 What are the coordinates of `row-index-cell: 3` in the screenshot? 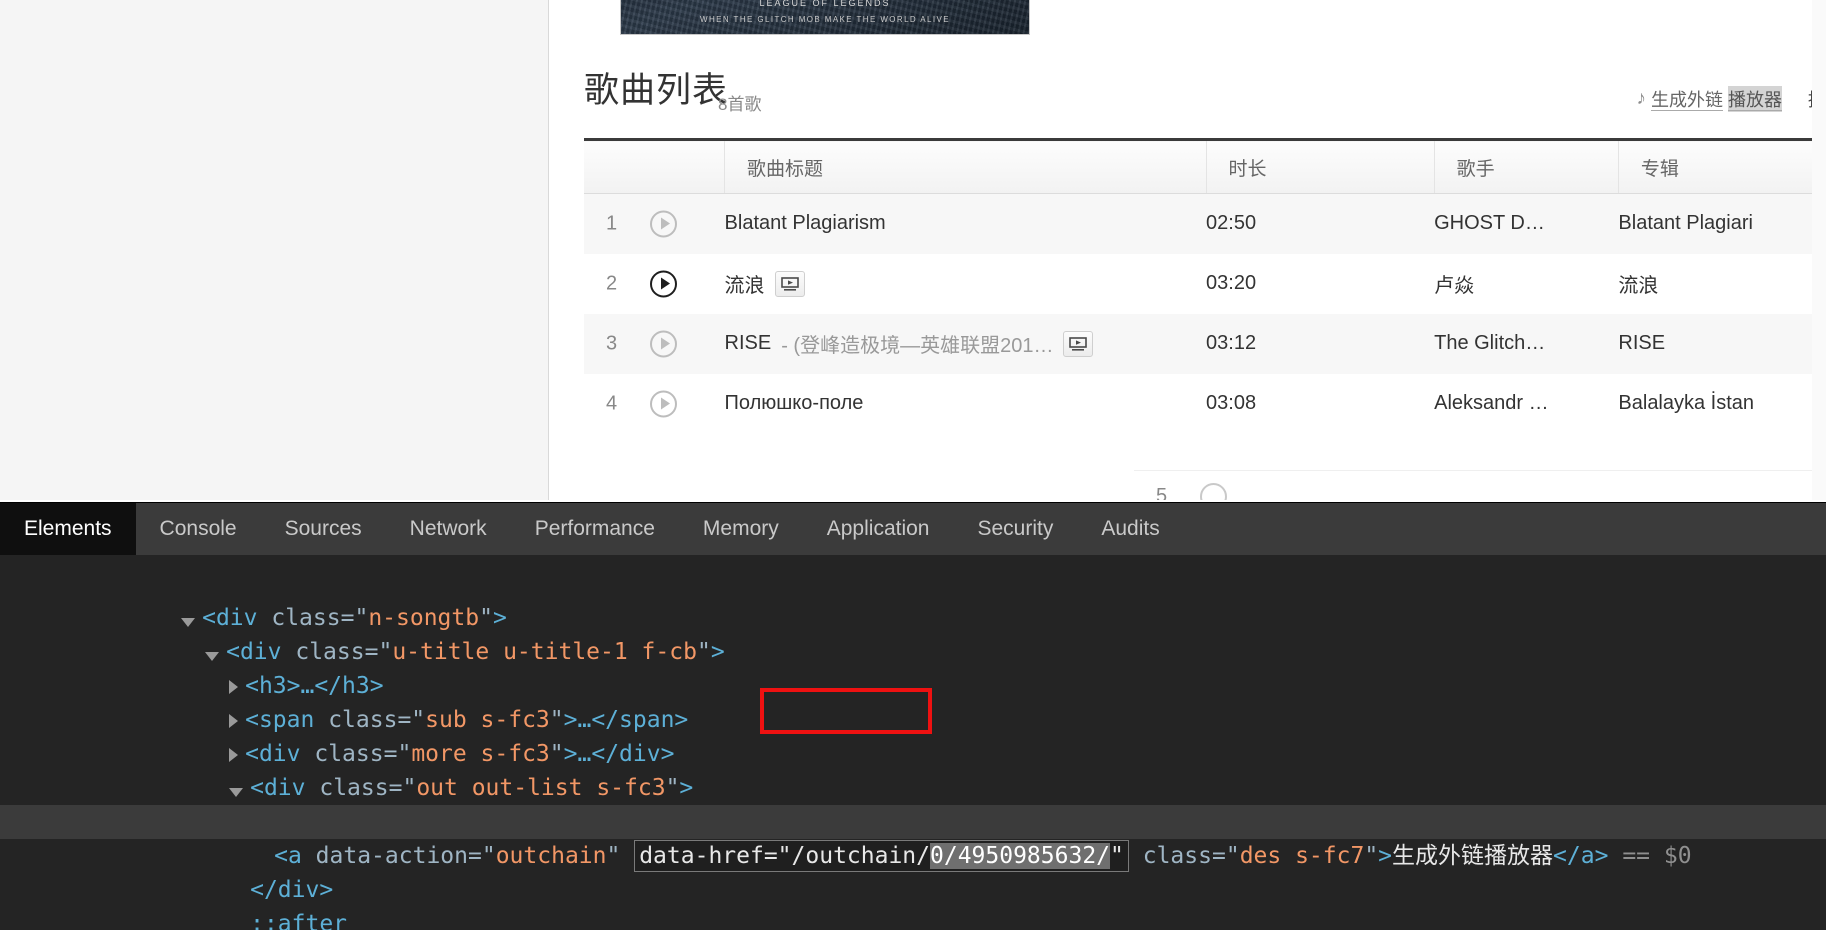 It's located at (654, 344).